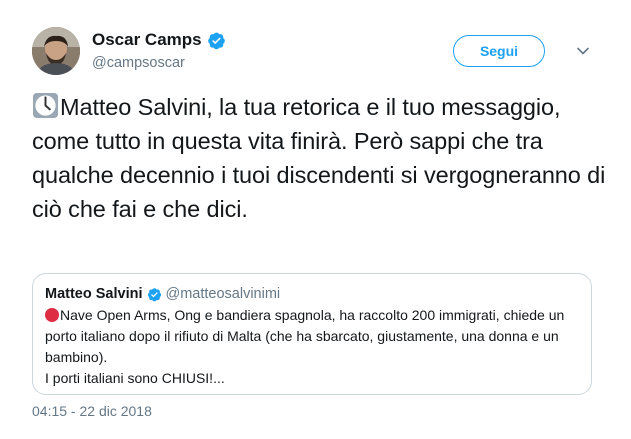 Image resolution: width=631 pixels, height=439 pixels. What do you see at coordinates (45, 105) in the screenshot?
I see `clock-icon` at bounding box center [45, 105].